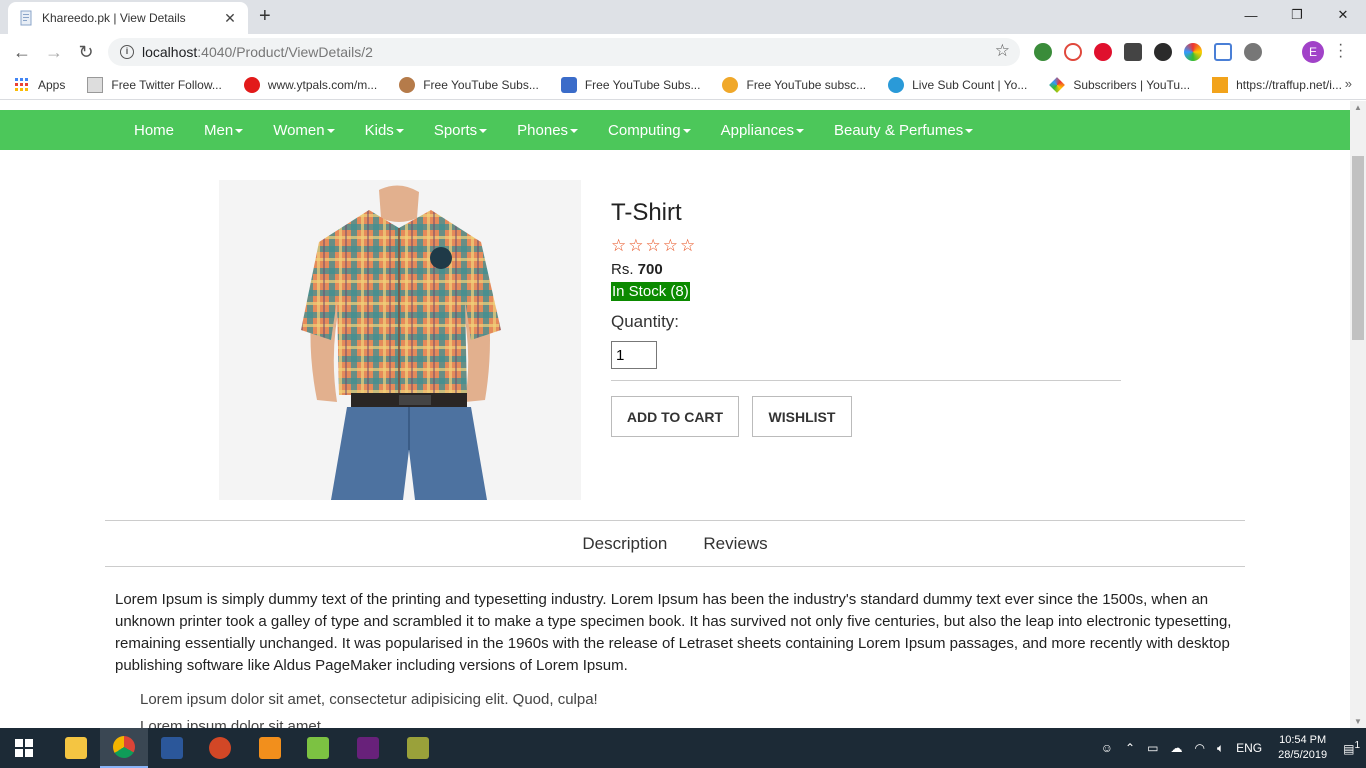 The height and width of the screenshot is (768, 1366). Describe the element at coordinates (318, 748) in the screenshot. I see `taskbar-notepad` at that location.